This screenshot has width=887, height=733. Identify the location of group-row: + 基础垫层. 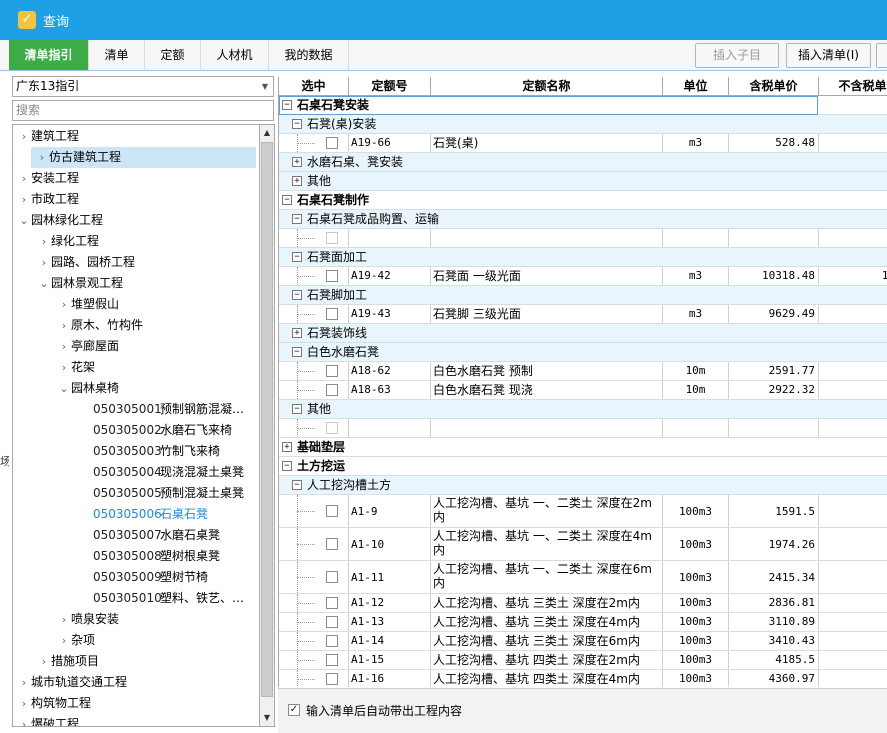
(583, 447).